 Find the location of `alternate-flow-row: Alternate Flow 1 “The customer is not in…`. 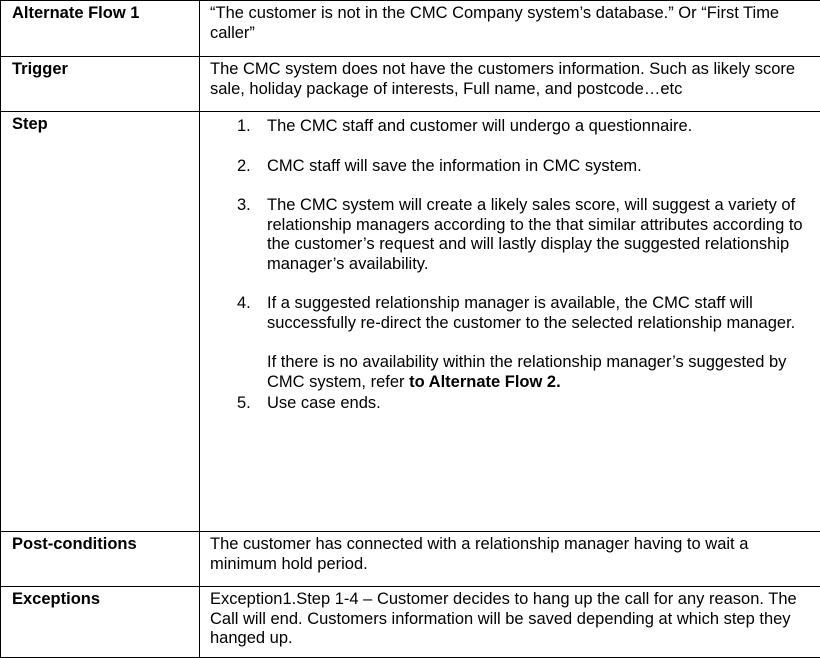

alternate-flow-row: Alternate Flow 1 “The customer is not in… is located at coordinates (410, 29).